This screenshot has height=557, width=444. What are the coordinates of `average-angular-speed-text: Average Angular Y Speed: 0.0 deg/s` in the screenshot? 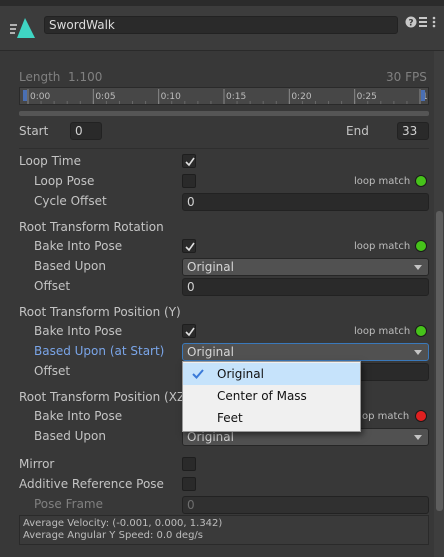 It's located at (113, 535).